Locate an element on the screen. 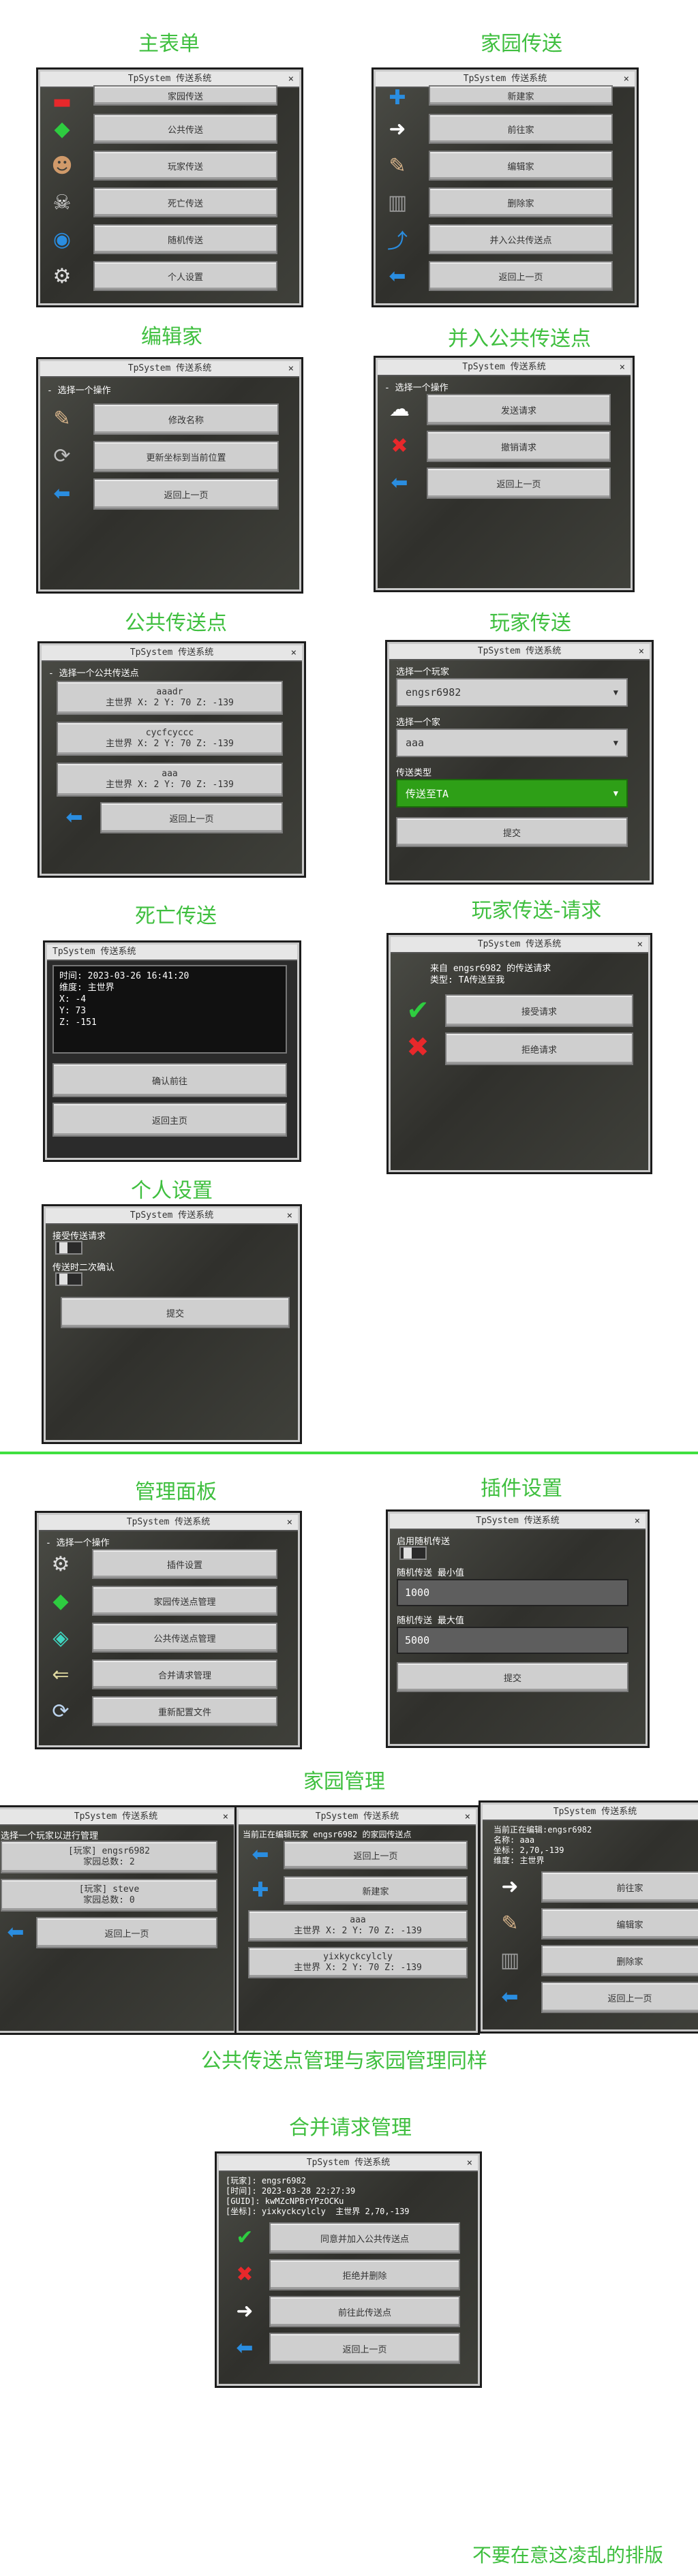  home-info: 主世界 X: 2 Y: 70 Z: -139 is located at coordinates (358, 1968).